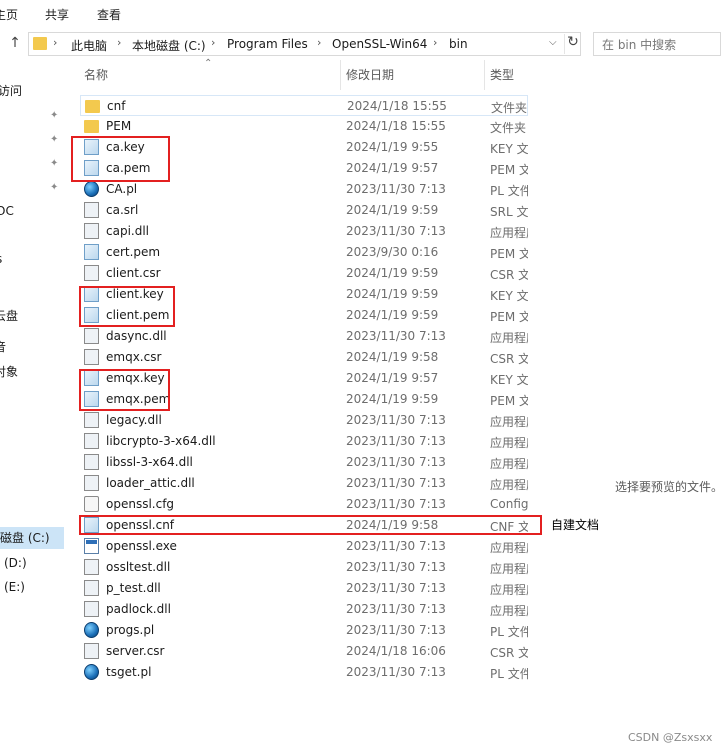  Describe the element at coordinates (304, 378) in the screenshot. I see `file-row: emqx.key 2024/1/19 9:57 KEY 文件` at that location.